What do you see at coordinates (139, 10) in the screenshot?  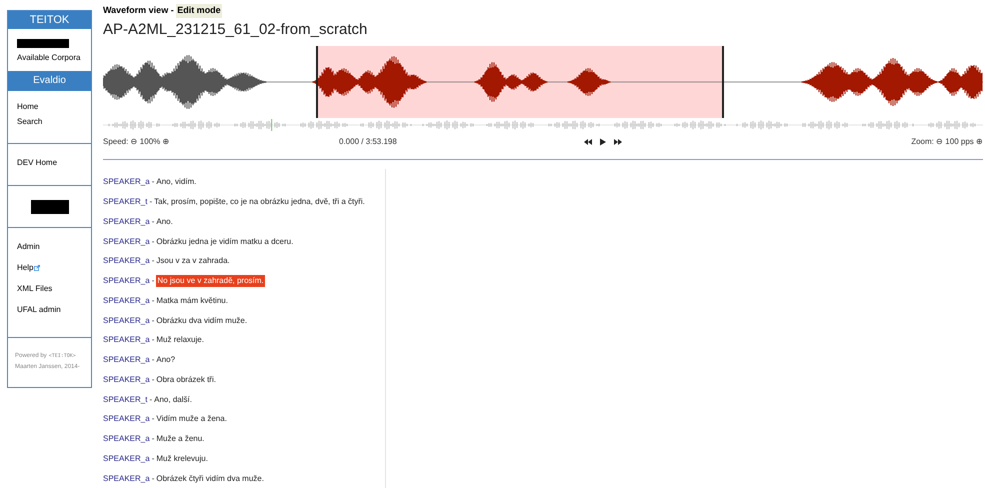 I see `view-label: Waveform view -` at bounding box center [139, 10].